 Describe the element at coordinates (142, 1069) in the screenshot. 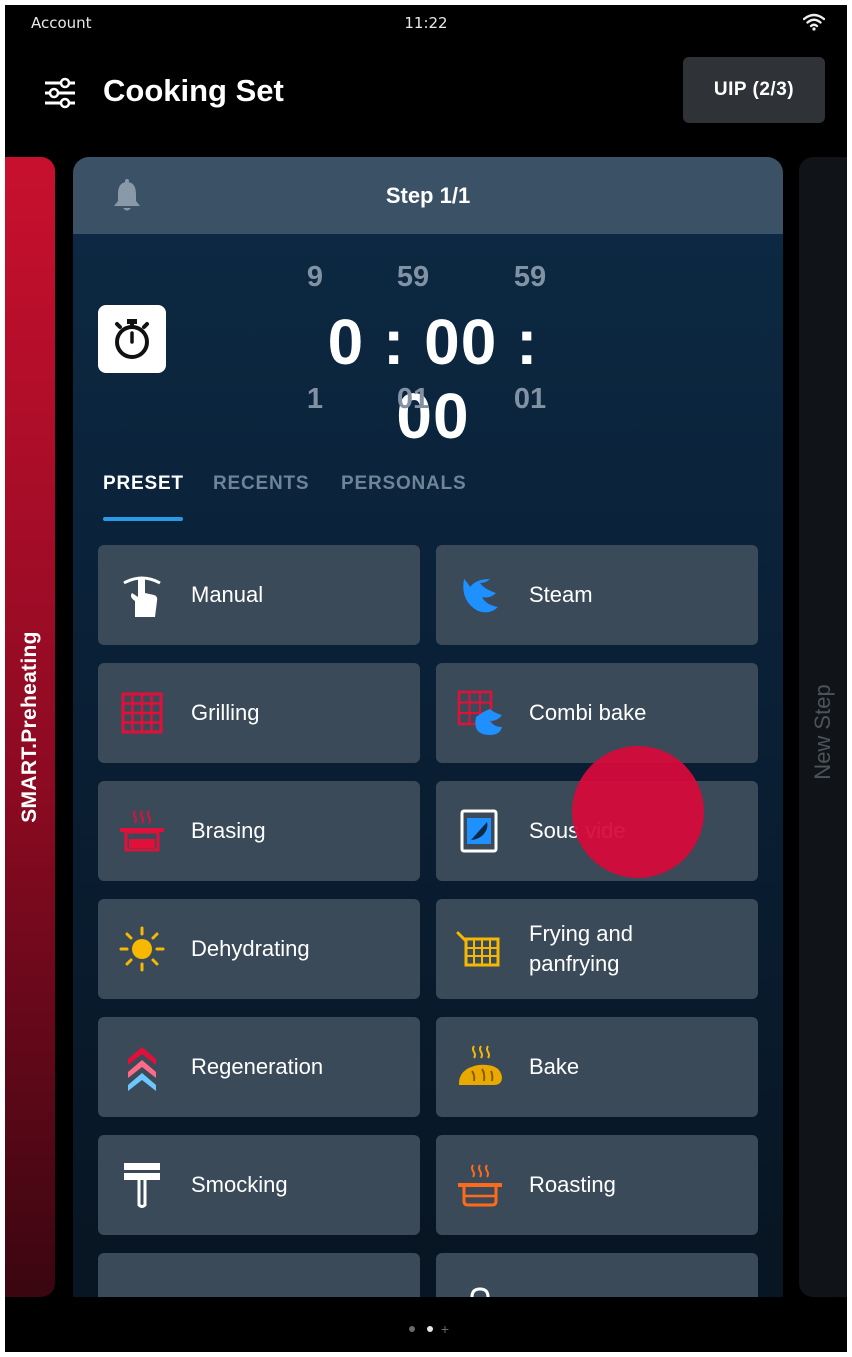

I see `regeneration-chevrons-icon` at that location.